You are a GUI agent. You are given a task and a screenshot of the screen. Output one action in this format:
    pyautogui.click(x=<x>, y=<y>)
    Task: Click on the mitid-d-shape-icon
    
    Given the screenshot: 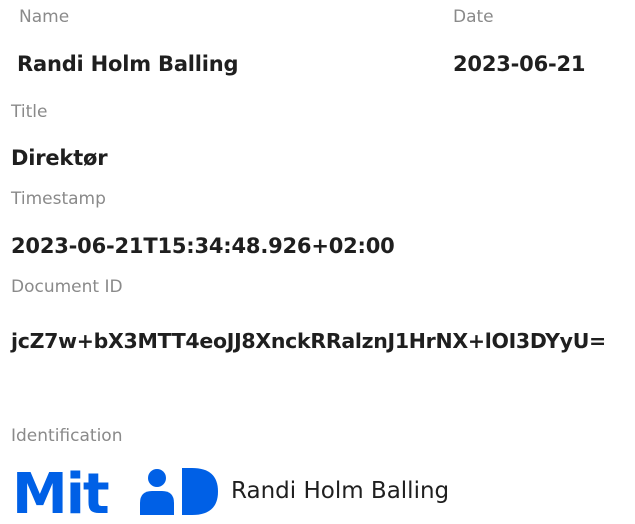 What is the action you would take?
    pyautogui.click(x=200, y=491)
    